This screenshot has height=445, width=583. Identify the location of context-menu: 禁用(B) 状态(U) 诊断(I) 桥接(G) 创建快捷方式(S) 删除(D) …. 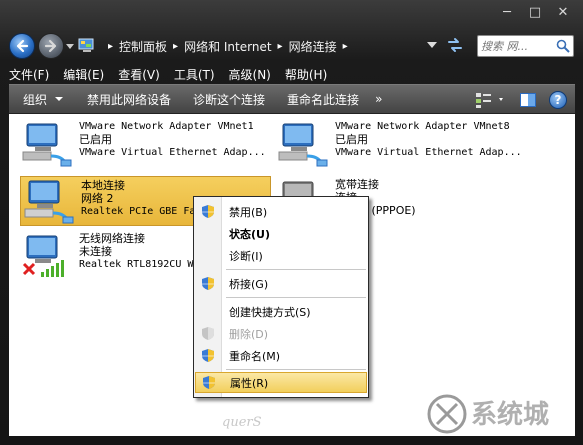
(281, 297).